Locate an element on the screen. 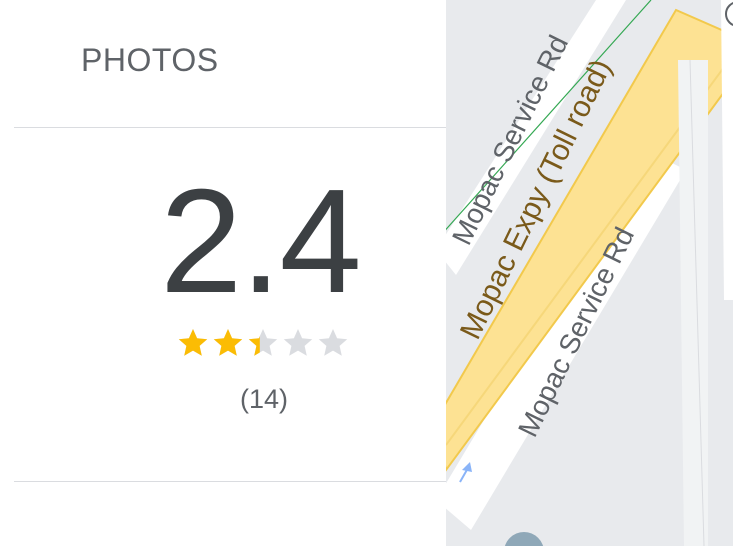  review-count: (14) is located at coordinates (264, 399).